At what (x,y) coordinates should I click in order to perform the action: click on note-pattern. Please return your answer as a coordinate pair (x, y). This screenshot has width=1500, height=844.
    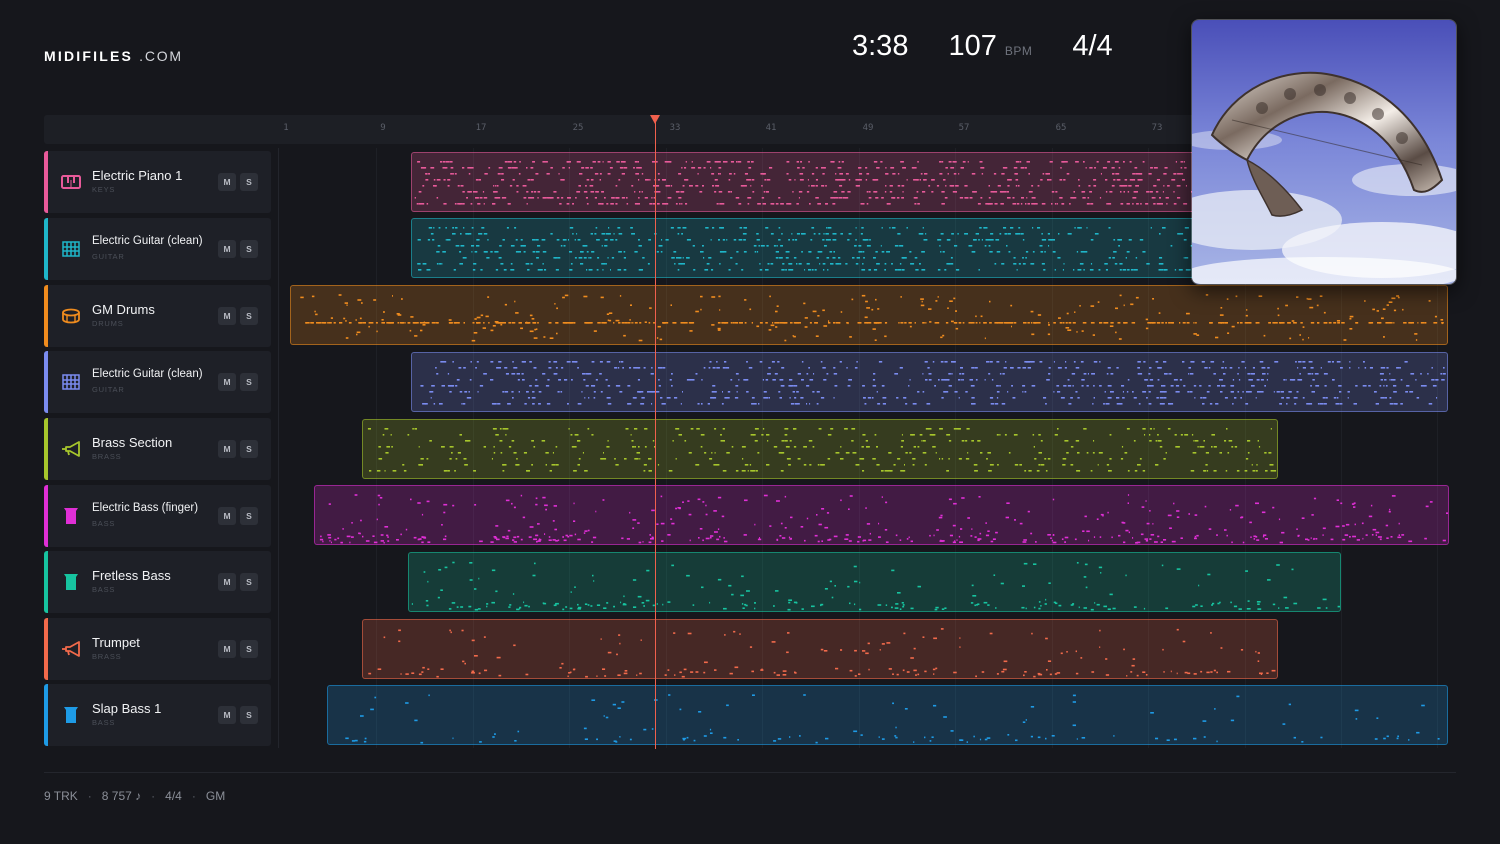
    Looking at the image, I should click on (822, 450).